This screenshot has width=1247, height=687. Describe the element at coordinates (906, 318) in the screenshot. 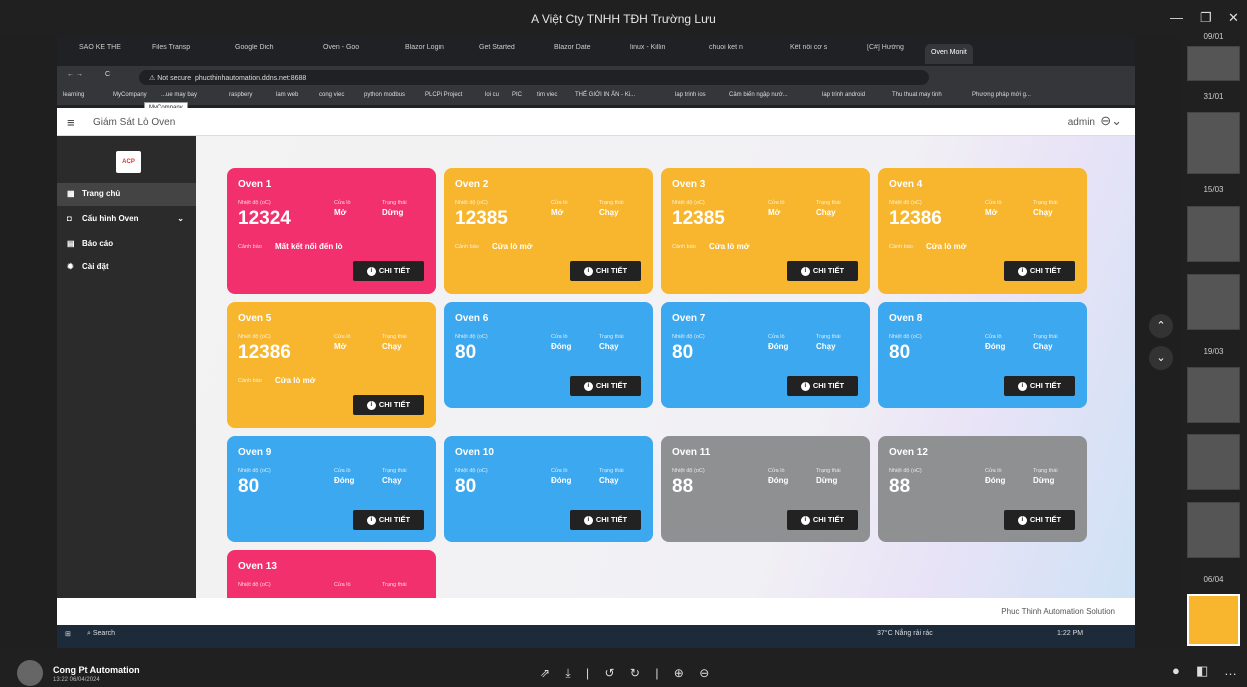

I see `oven-name: Oven 8` at that location.